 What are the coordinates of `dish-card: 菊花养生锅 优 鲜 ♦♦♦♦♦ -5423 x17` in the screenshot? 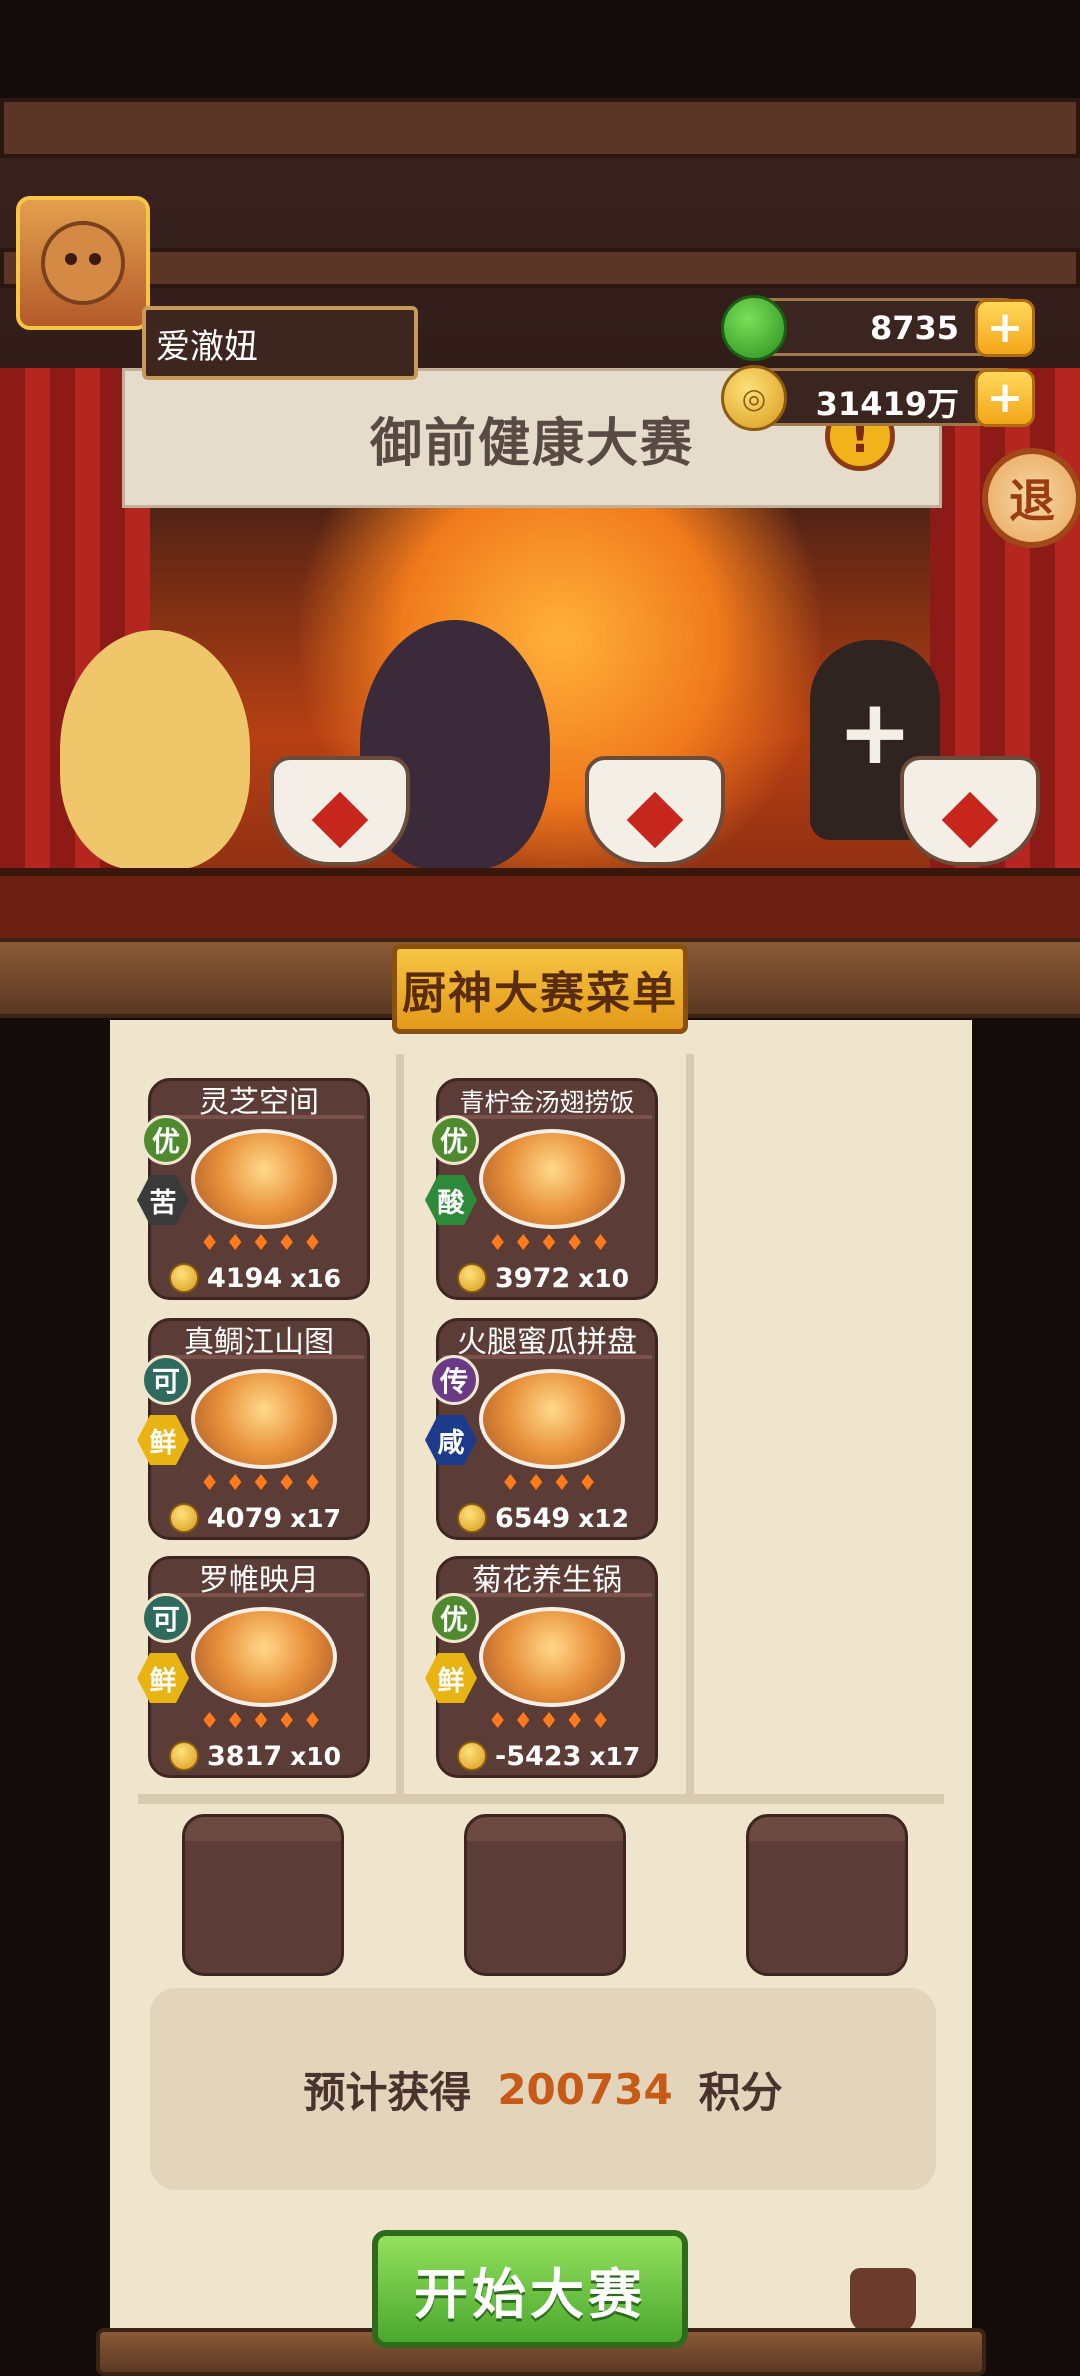 It's located at (541, 1667).